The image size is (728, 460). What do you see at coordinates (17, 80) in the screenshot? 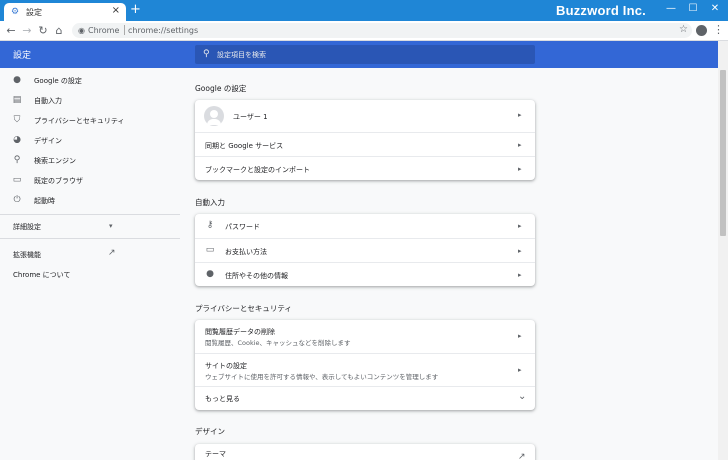
I see `person-icon: ●` at bounding box center [17, 80].